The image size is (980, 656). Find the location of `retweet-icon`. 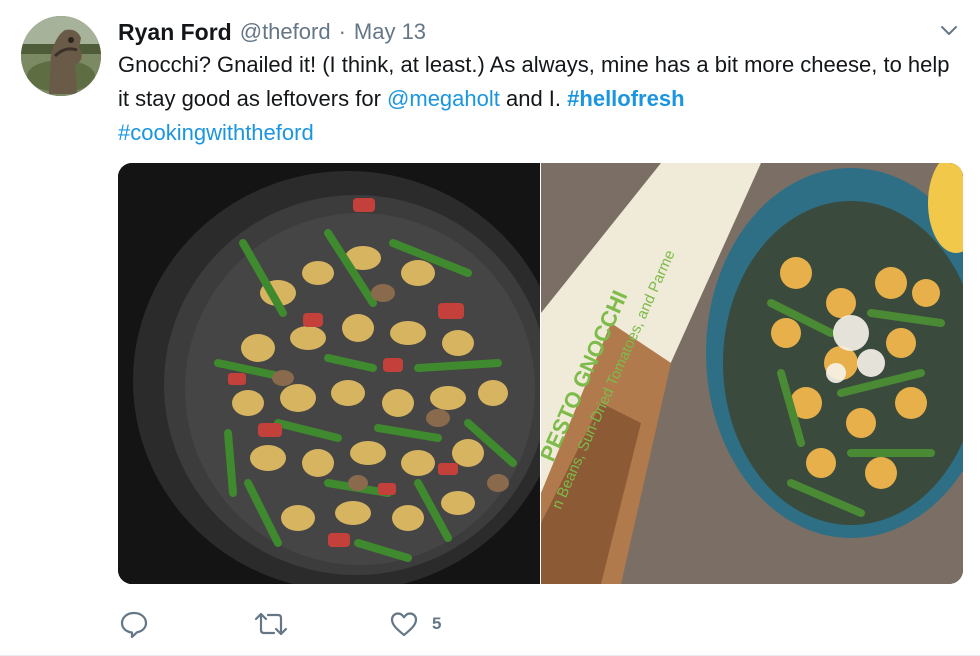

retweet-icon is located at coordinates (271, 624).